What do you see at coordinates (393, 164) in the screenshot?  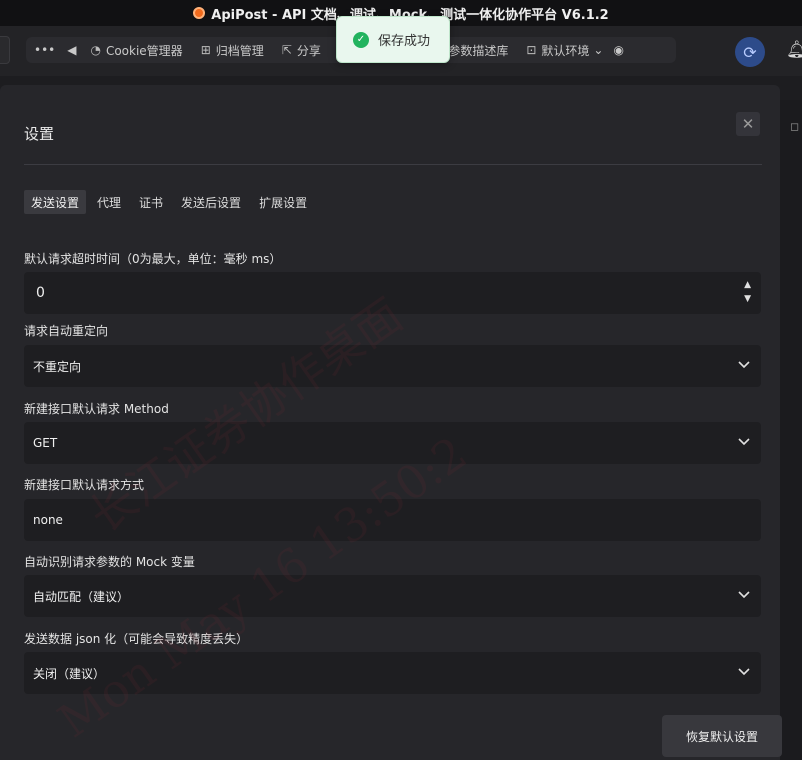 I see `divider` at bounding box center [393, 164].